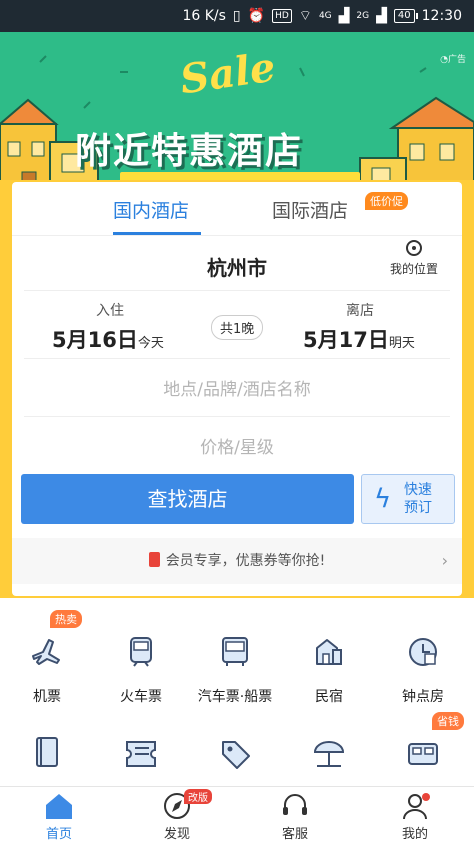 The width and height of the screenshot is (474, 842). I want to click on revamp-badge: 改版, so click(198, 796).